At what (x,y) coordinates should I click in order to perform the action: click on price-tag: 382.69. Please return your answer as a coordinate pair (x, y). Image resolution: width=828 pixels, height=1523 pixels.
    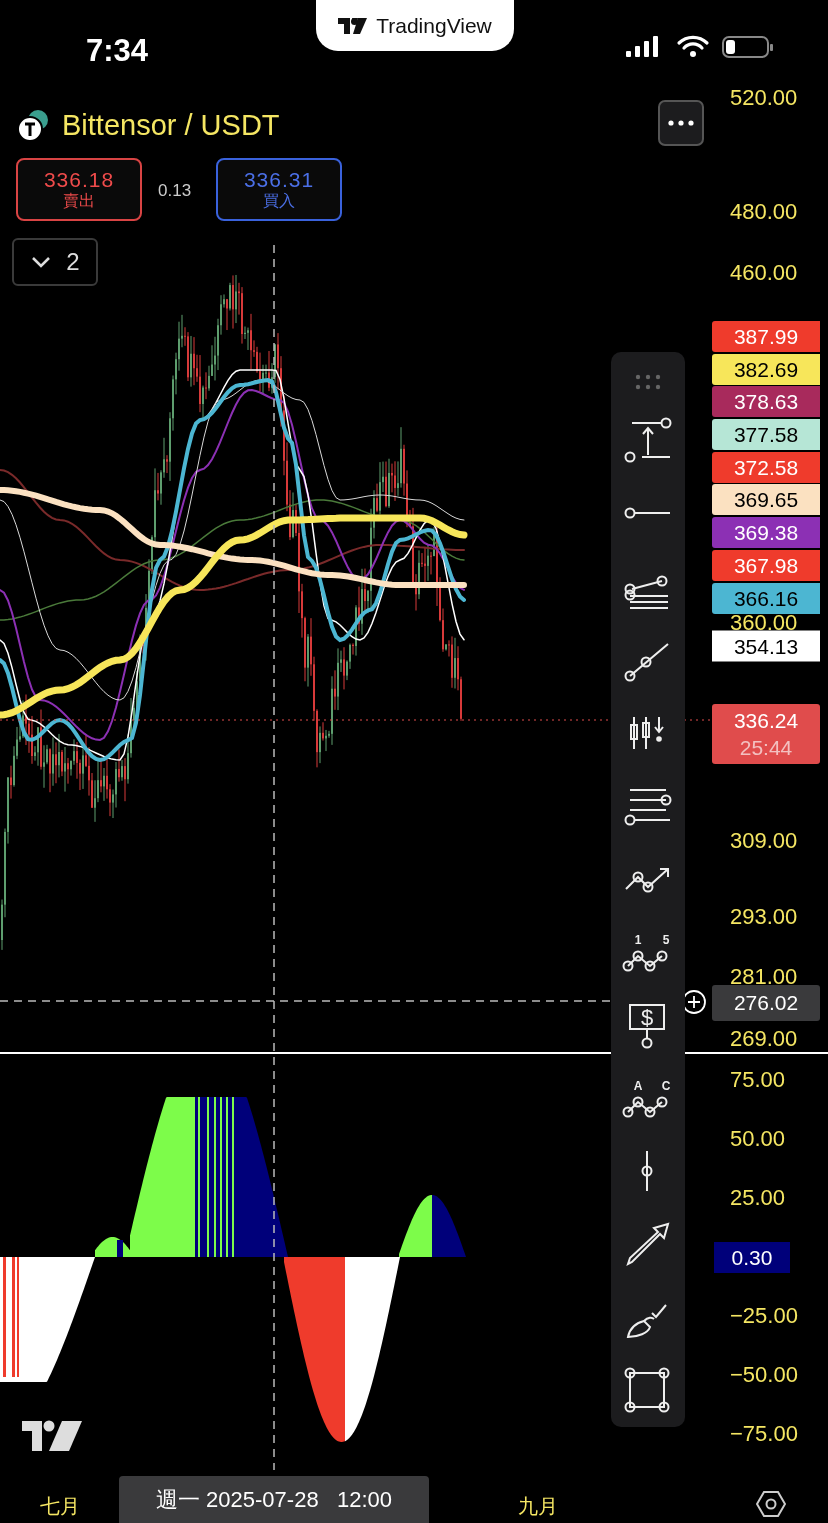
    Looking at the image, I should click on (766, 369).